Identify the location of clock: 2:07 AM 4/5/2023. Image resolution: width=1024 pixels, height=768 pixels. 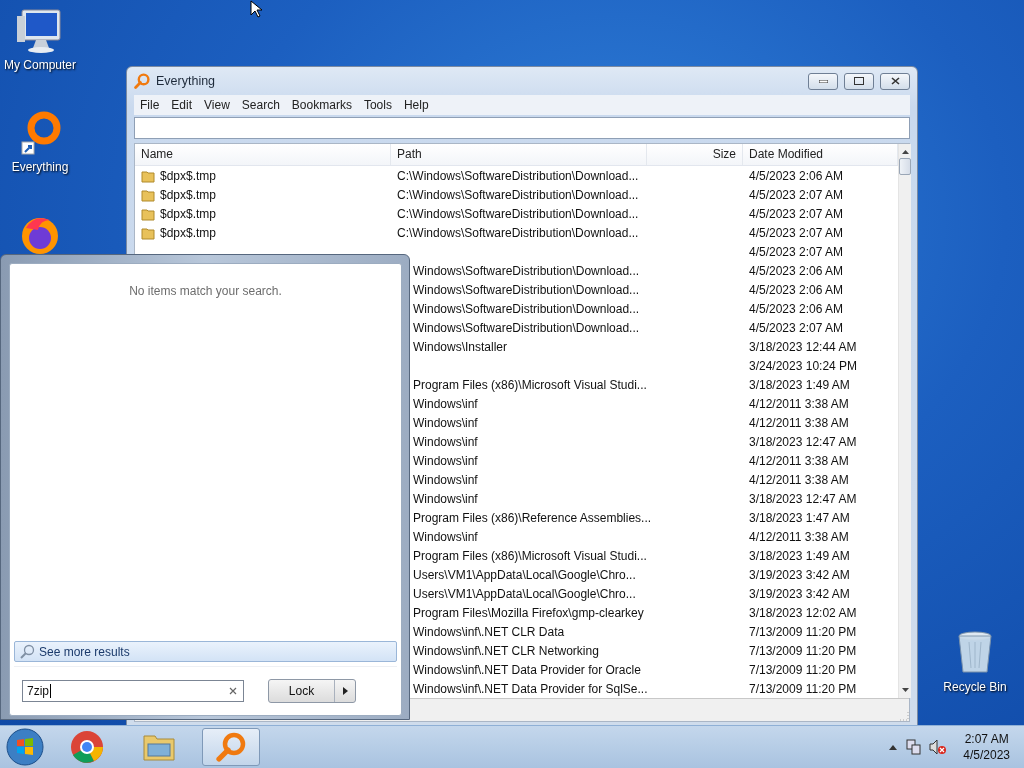
(986, 747).